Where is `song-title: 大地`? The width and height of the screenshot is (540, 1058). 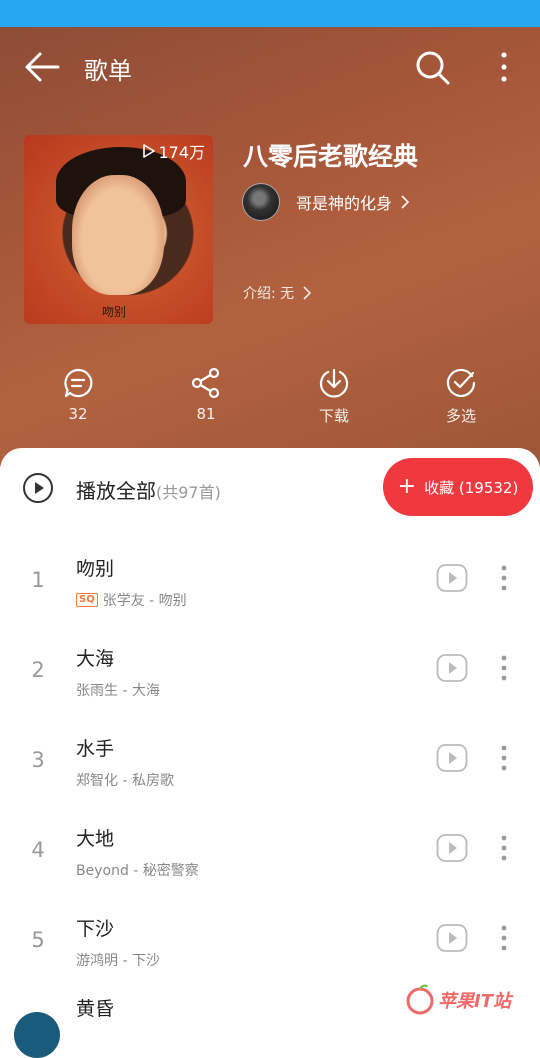
song-title: 大地 is located at coordinates (95, 839).